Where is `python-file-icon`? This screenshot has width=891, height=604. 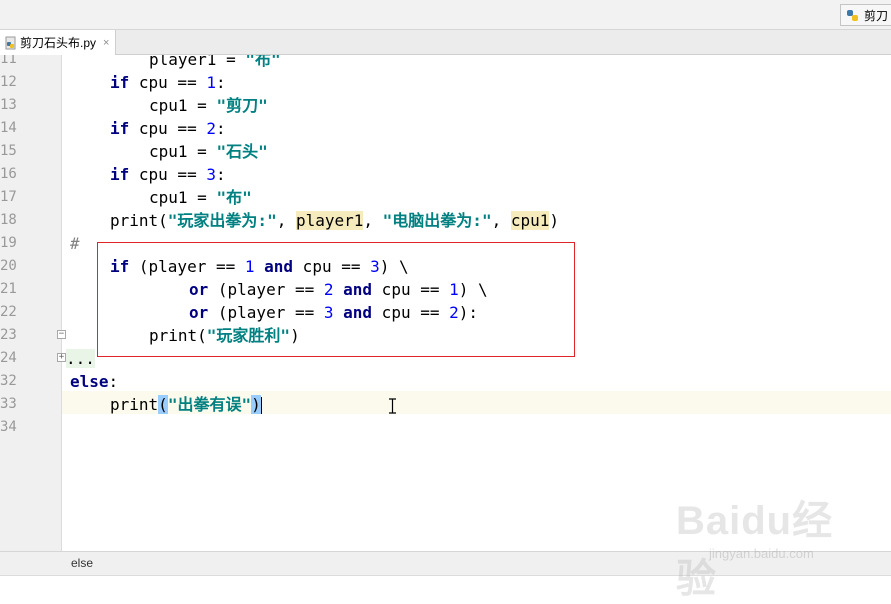
python-file-icon is located at coordinates (11, 43).